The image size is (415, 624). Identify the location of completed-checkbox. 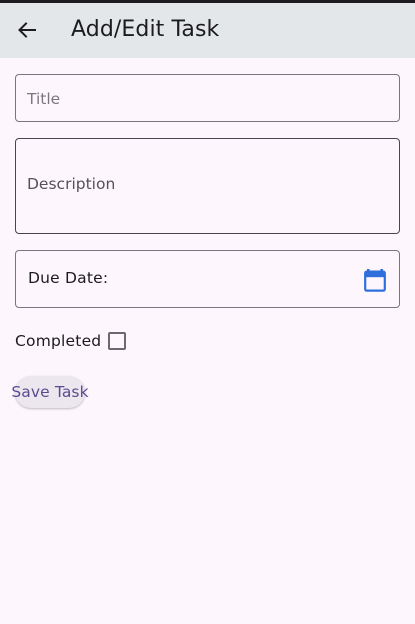
(117, 341).